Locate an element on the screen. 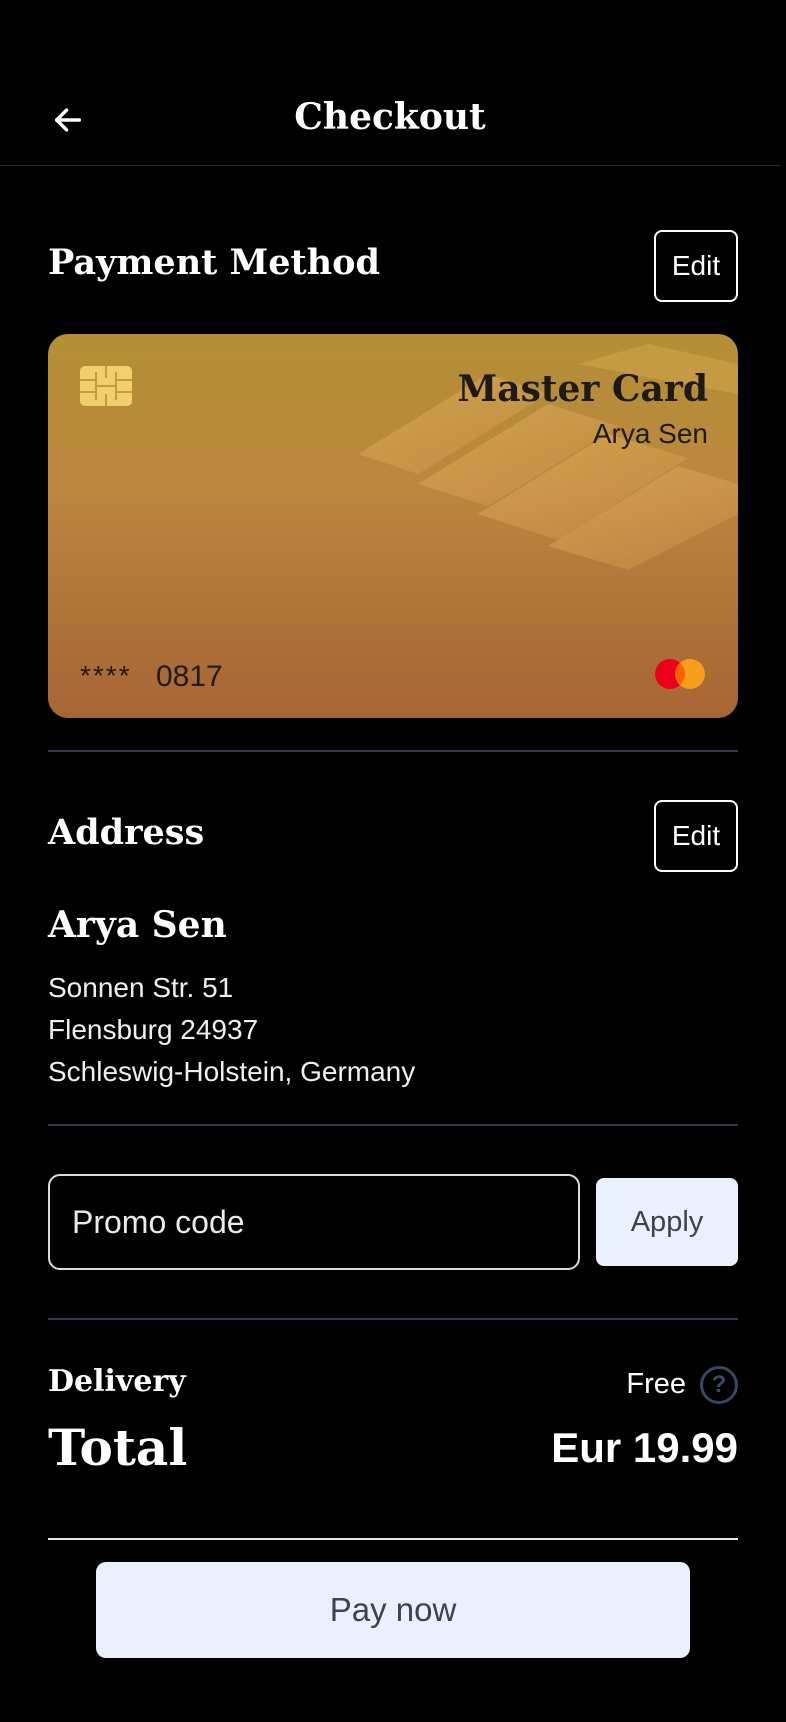 The image size is (786, 1722). address-street: Sonnen Str. 51 is located at coordinates (141, 987).